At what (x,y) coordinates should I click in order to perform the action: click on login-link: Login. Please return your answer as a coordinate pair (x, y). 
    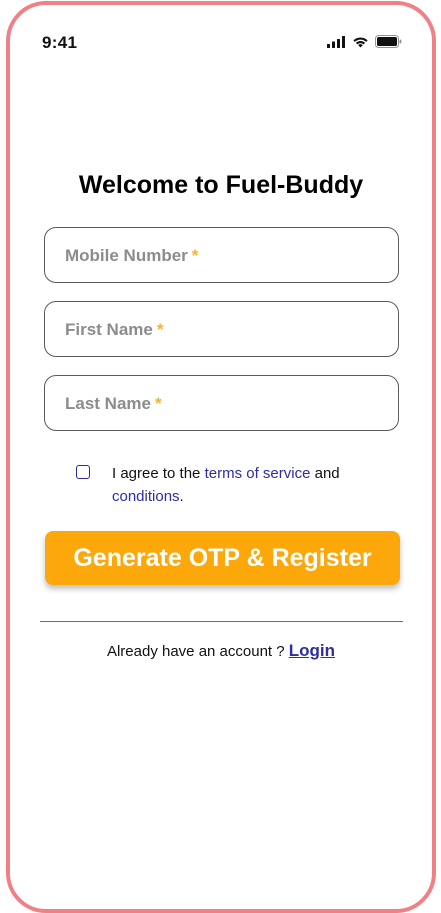
    Looking at the image, I should click on (312, 650).